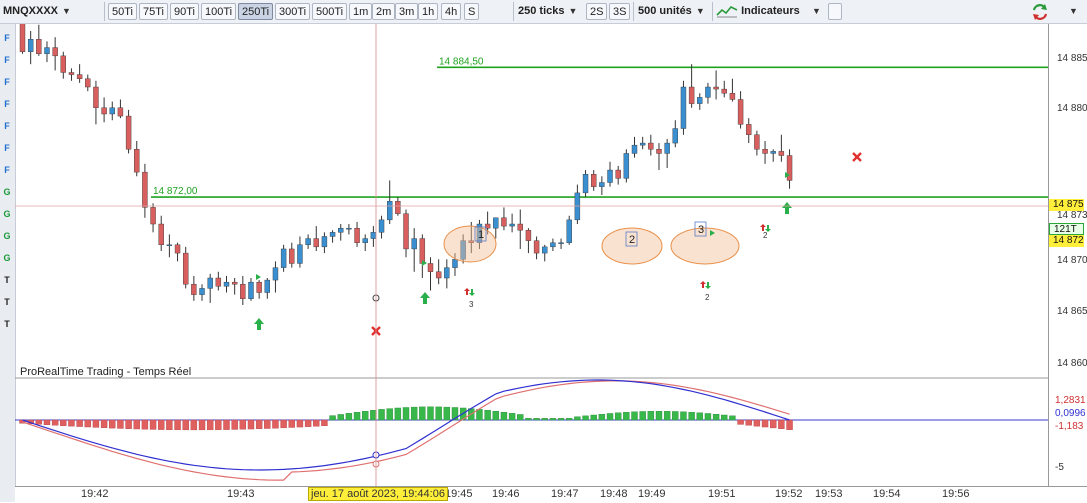 Image resolution: width=1087 pixels, height=503 pixels. I want to click on left-toolbar: FFFFFFFGGGGTTT, so click(8, 263).